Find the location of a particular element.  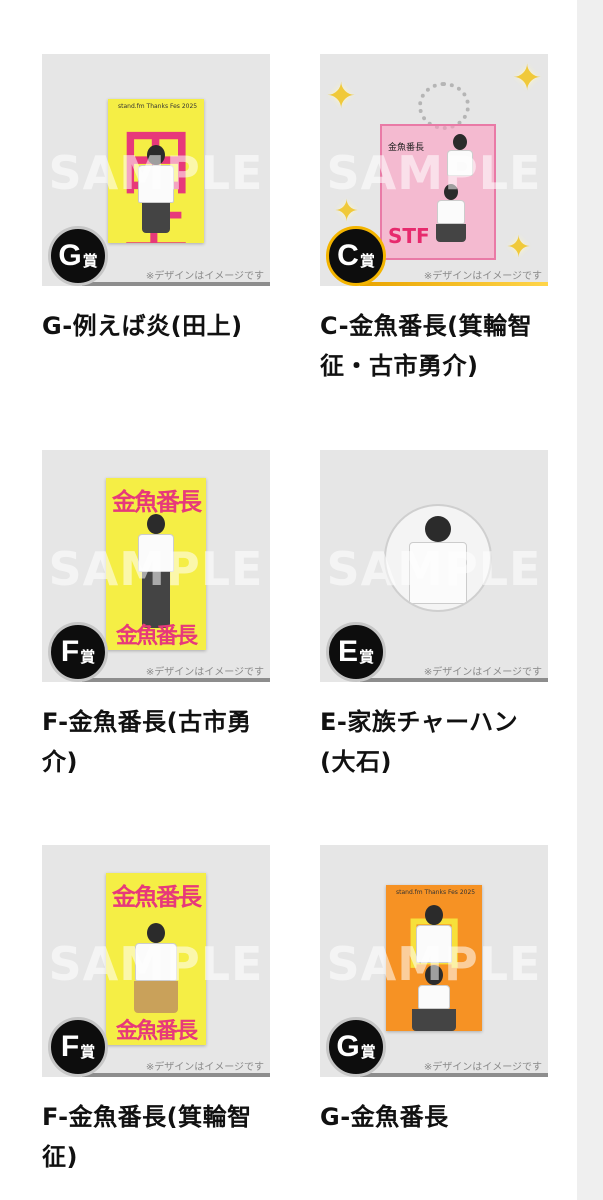

keyholder-logo: 金魚番長 is located at coordinates (406, 148).